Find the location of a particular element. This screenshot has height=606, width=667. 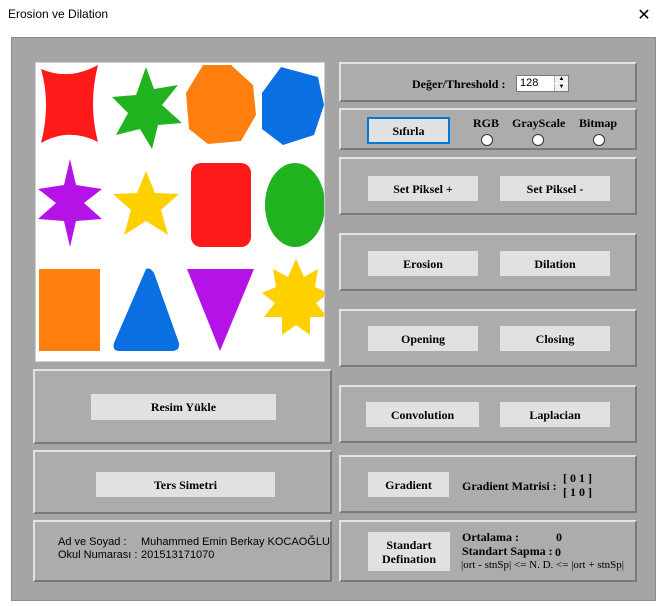

blue-triangle is located at coordinates (146, 309).